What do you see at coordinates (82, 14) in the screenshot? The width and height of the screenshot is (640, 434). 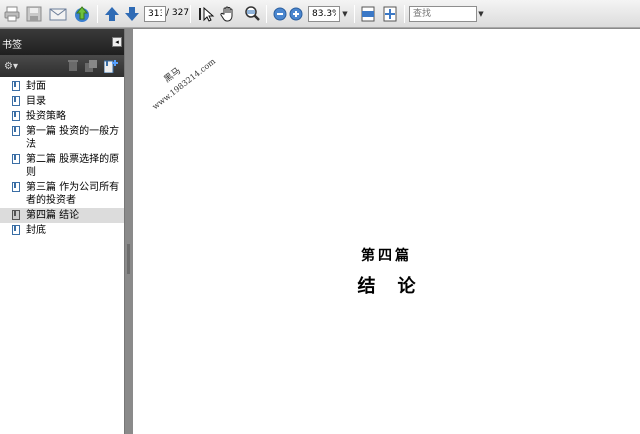 I see `upload-icon` at bounding box center [82, 14].